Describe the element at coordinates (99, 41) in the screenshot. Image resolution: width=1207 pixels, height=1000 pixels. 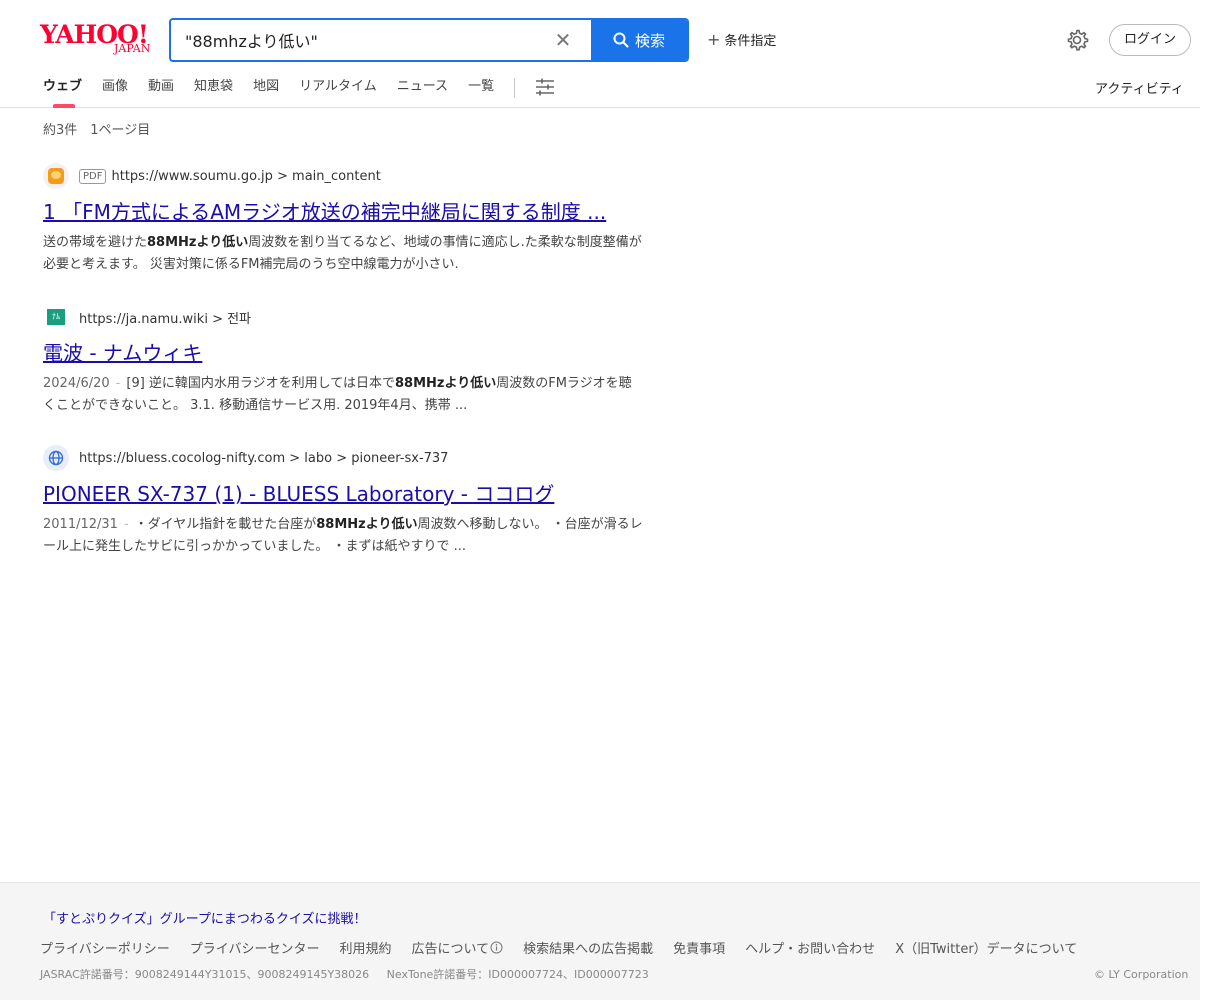
I see `yahoo-logo: YAHOO! JAPAN` at that location.